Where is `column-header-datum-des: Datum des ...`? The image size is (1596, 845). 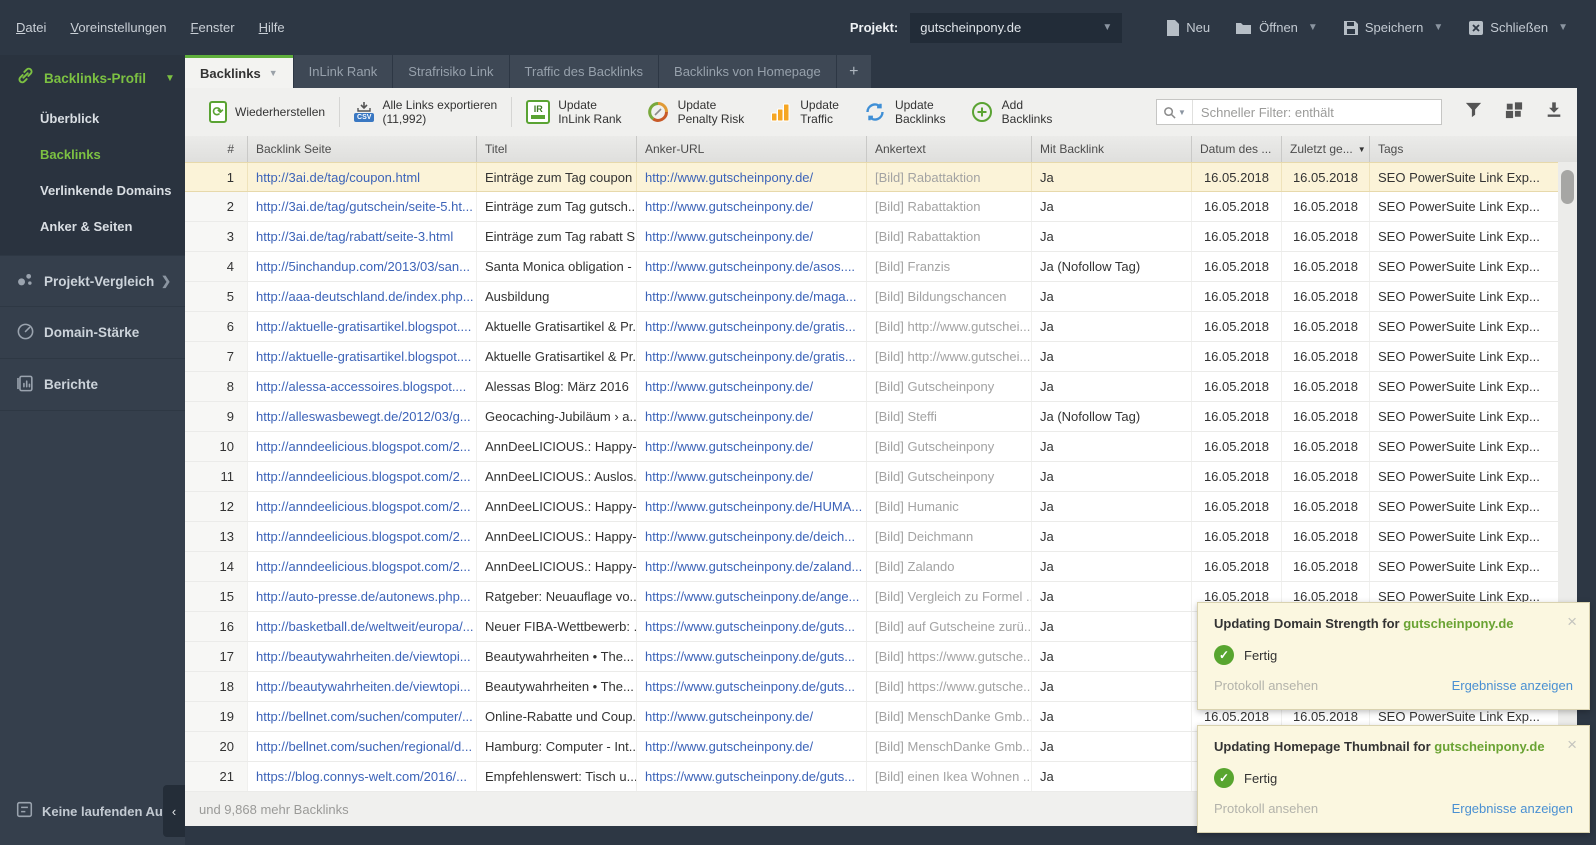 column-header-datum-des: Datum des ... is located at coordinates (1237, 149).